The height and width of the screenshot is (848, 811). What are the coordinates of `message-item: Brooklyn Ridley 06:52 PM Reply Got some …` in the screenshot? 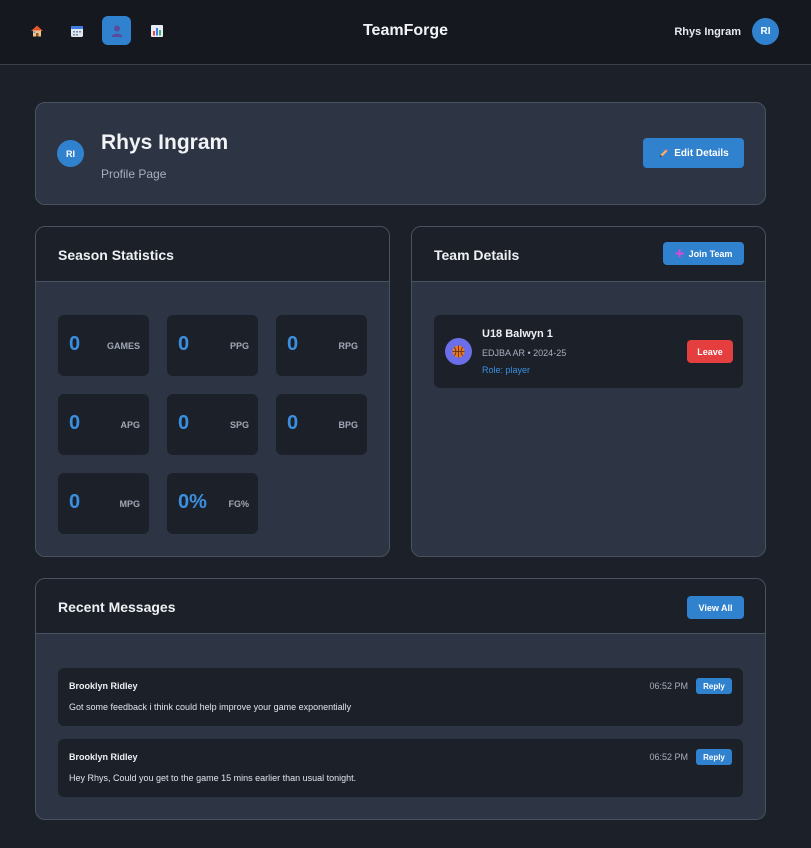 It's located at (400, 697).